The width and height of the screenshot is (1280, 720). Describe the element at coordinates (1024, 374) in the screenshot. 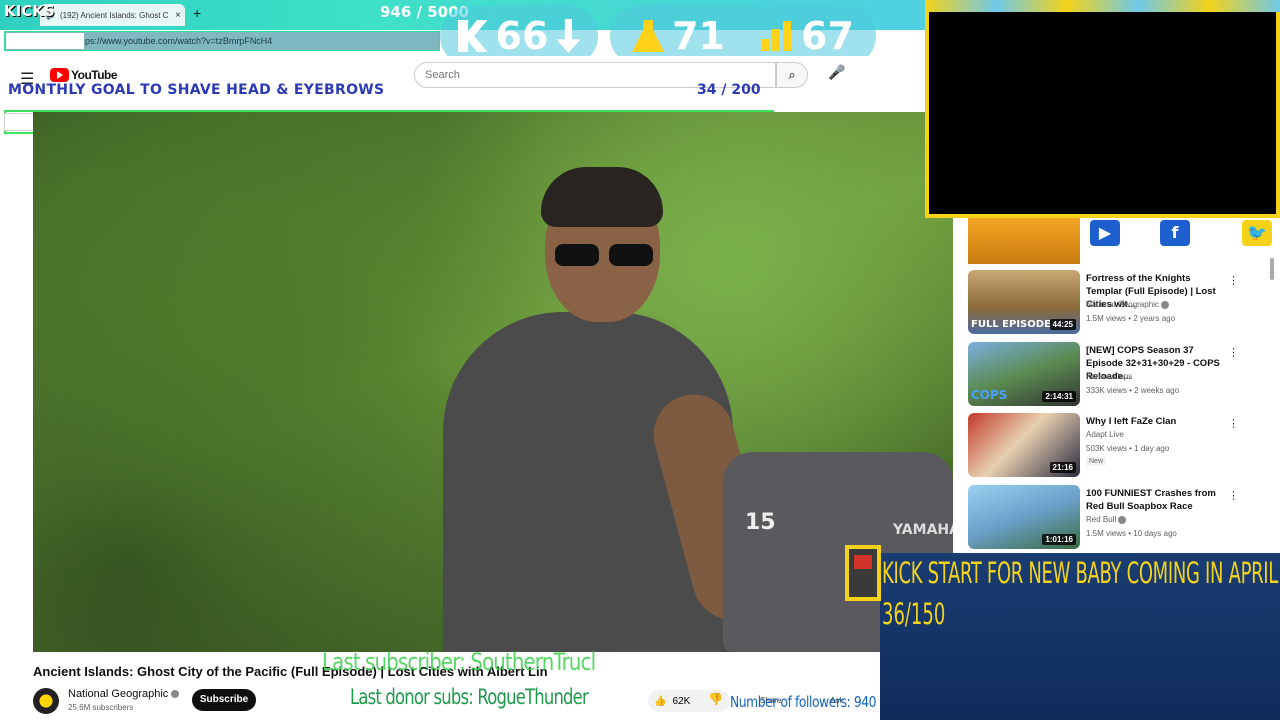

I see `video-thumbnail: COPS 2:14:31` at that location.